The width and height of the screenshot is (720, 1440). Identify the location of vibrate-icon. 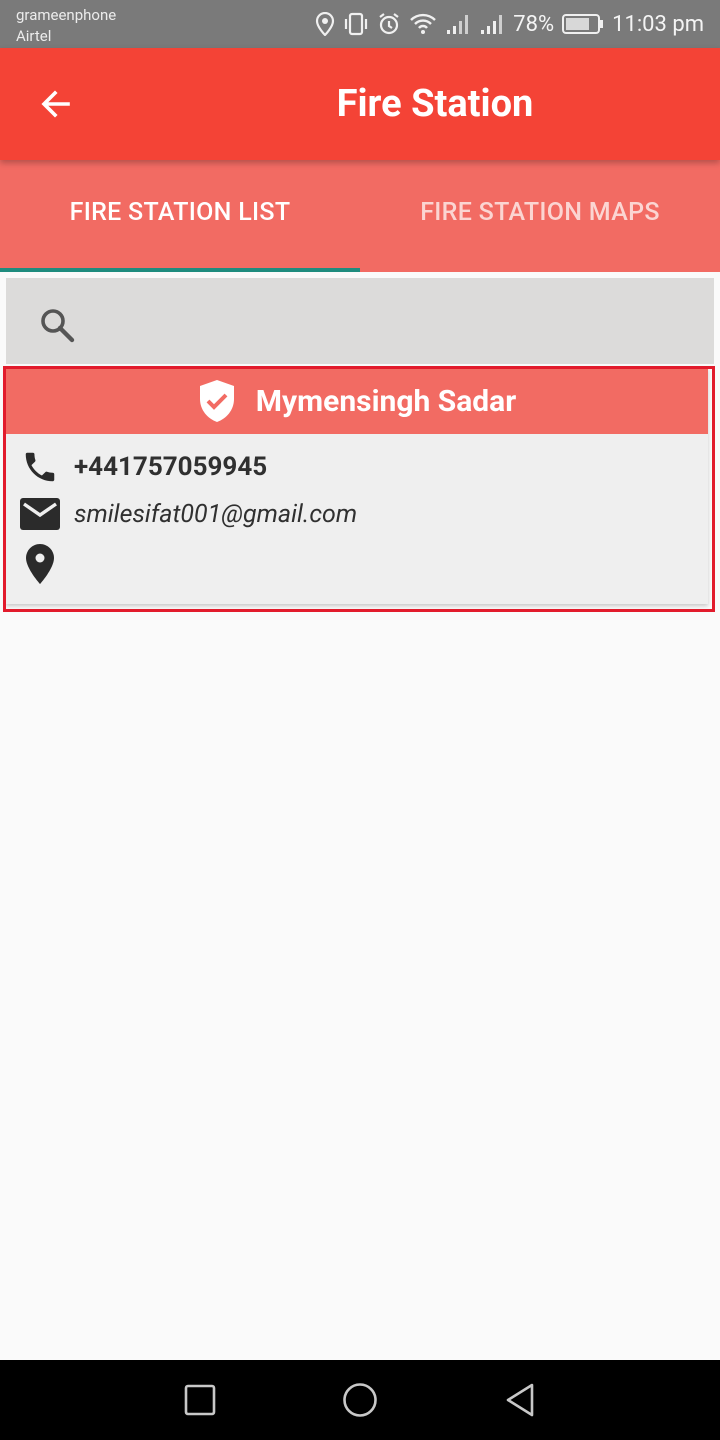
(356, 24).